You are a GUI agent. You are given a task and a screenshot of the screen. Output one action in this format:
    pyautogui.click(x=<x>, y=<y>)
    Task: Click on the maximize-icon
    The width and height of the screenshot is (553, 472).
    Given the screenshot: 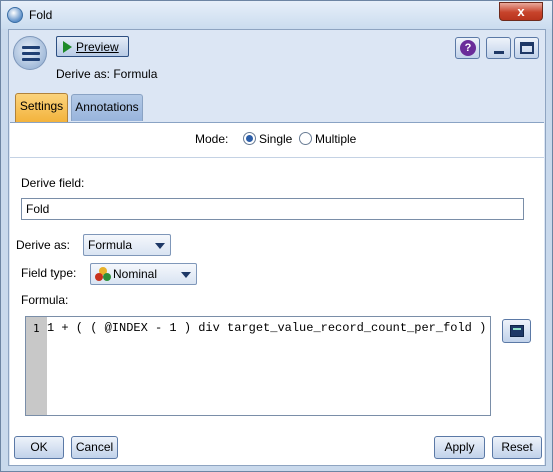 What is the action you would take?
    pyautogui.click(x=527, y=48)
    